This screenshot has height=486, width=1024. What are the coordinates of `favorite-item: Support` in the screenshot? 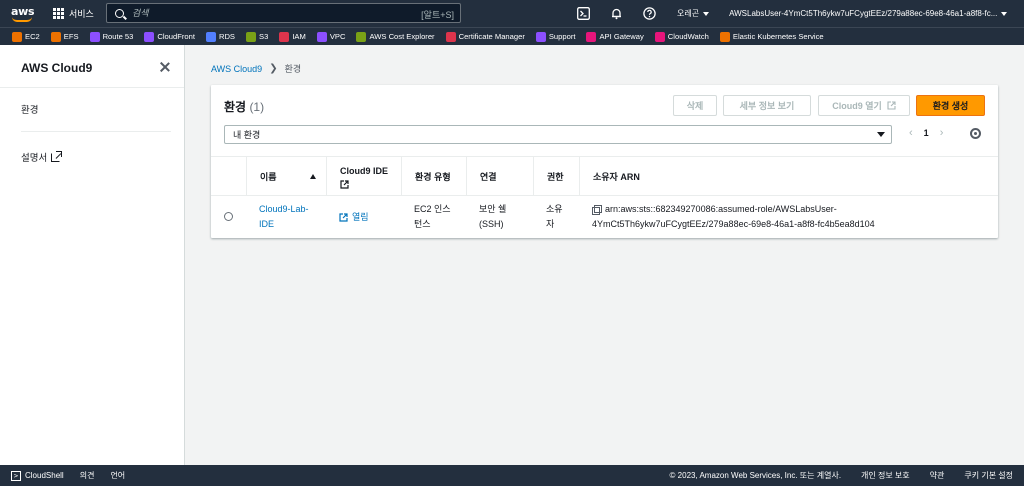 It's located at (555, 36).